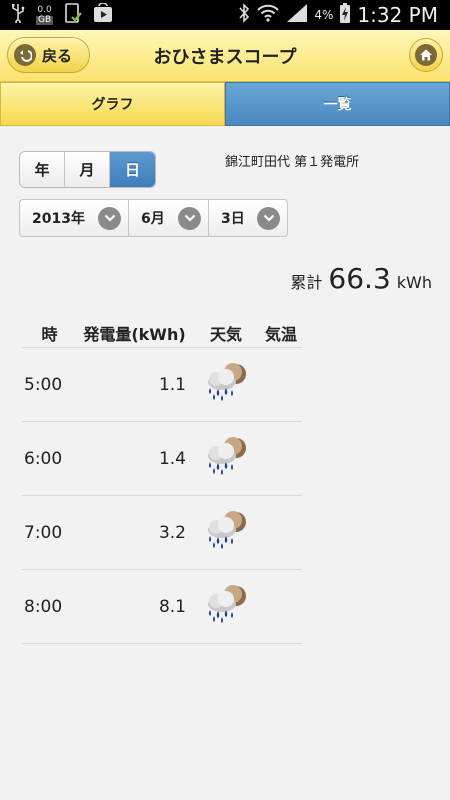  Describe the element at coordinates (134, 385) in the screenshot. I see `row-kwh: 1.1` at that location.